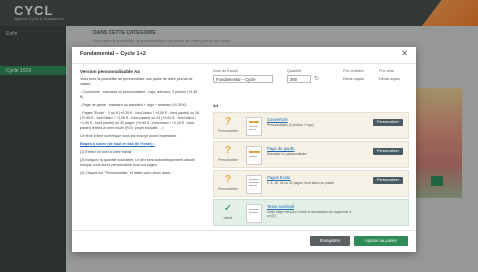  I want to click on row-description: Personnalisée (3 photos + logo), so click(290, 125).